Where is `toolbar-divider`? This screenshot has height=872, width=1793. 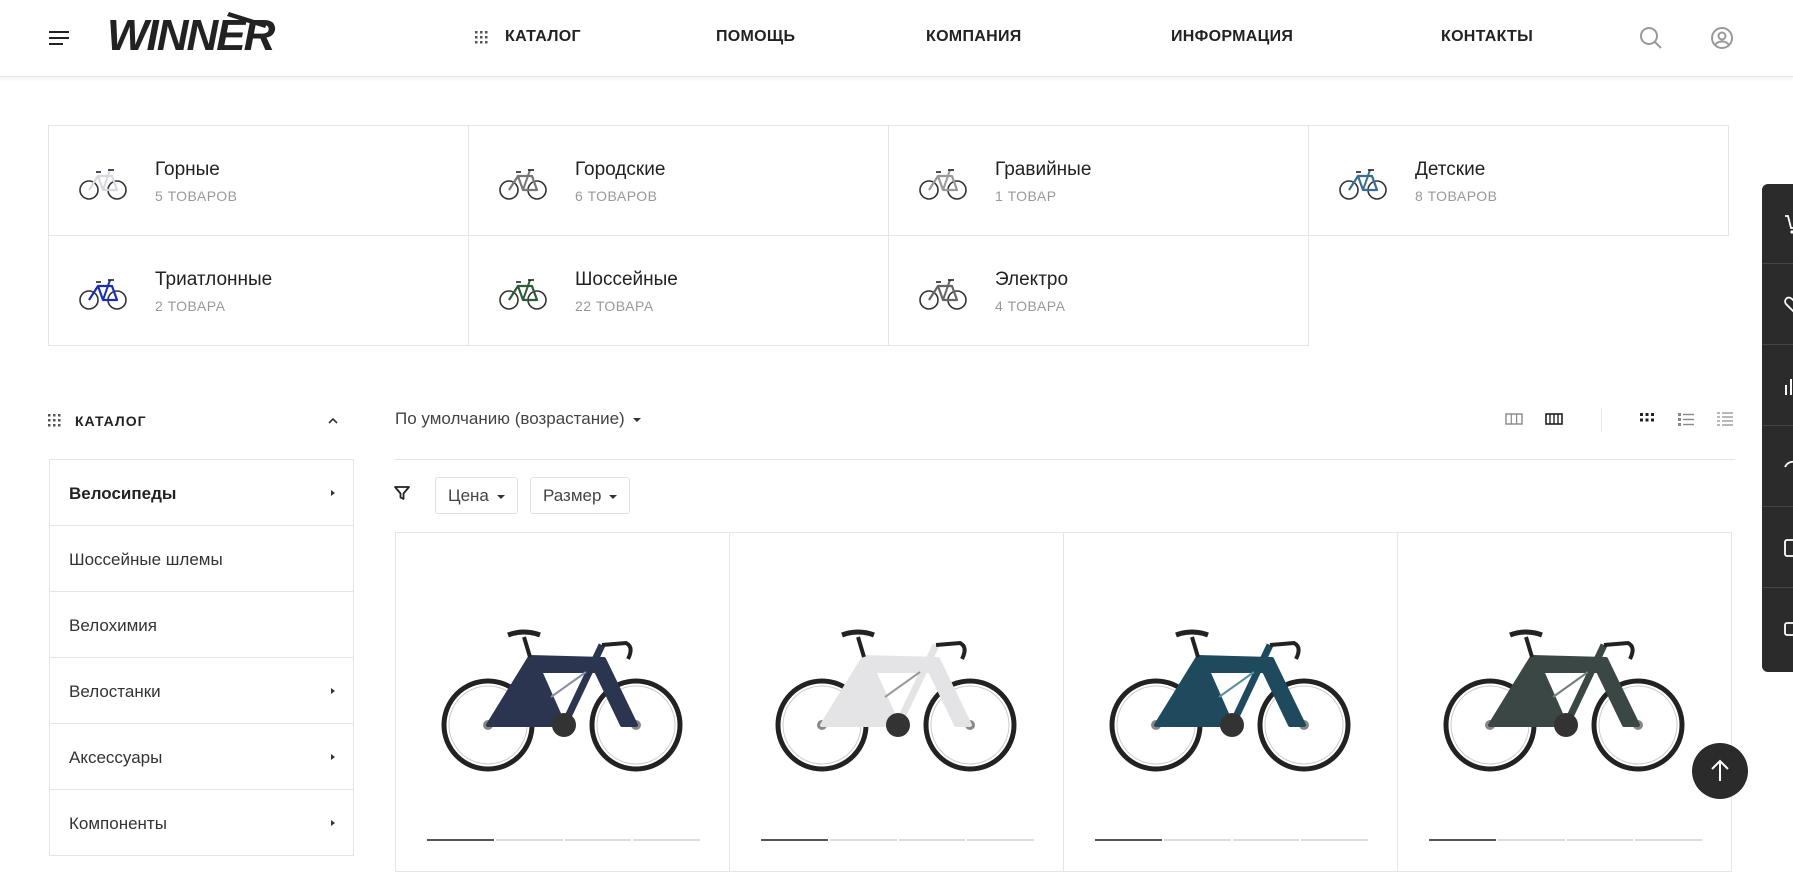
toolbar-divider is located at coordinates (1601, 420).